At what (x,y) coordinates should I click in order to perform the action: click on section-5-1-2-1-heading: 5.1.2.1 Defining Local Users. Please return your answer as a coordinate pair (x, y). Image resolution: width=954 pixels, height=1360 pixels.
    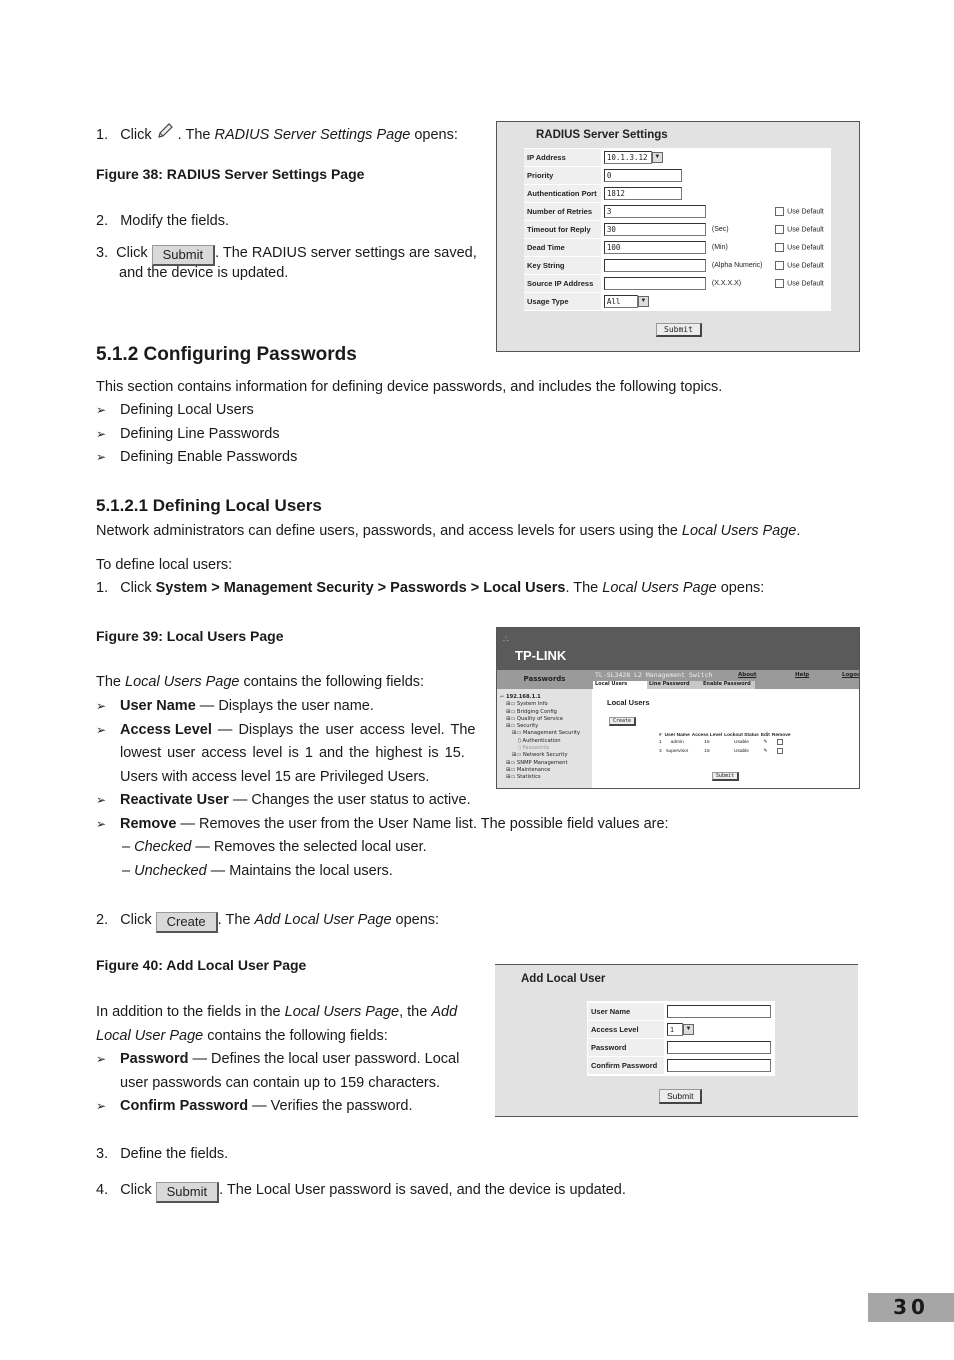
    Looking at the image, I should click on (209, 505).